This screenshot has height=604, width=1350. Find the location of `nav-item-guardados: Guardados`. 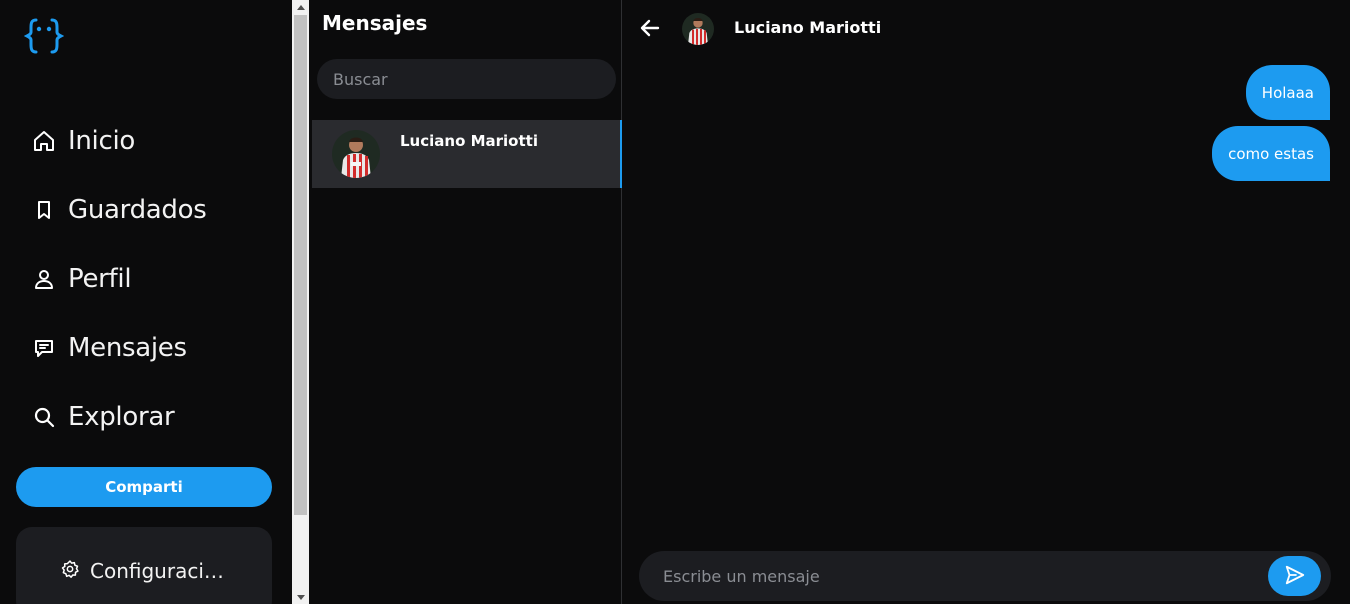

nav-item-guardados: Guardados is located at coordinates (119, 209).